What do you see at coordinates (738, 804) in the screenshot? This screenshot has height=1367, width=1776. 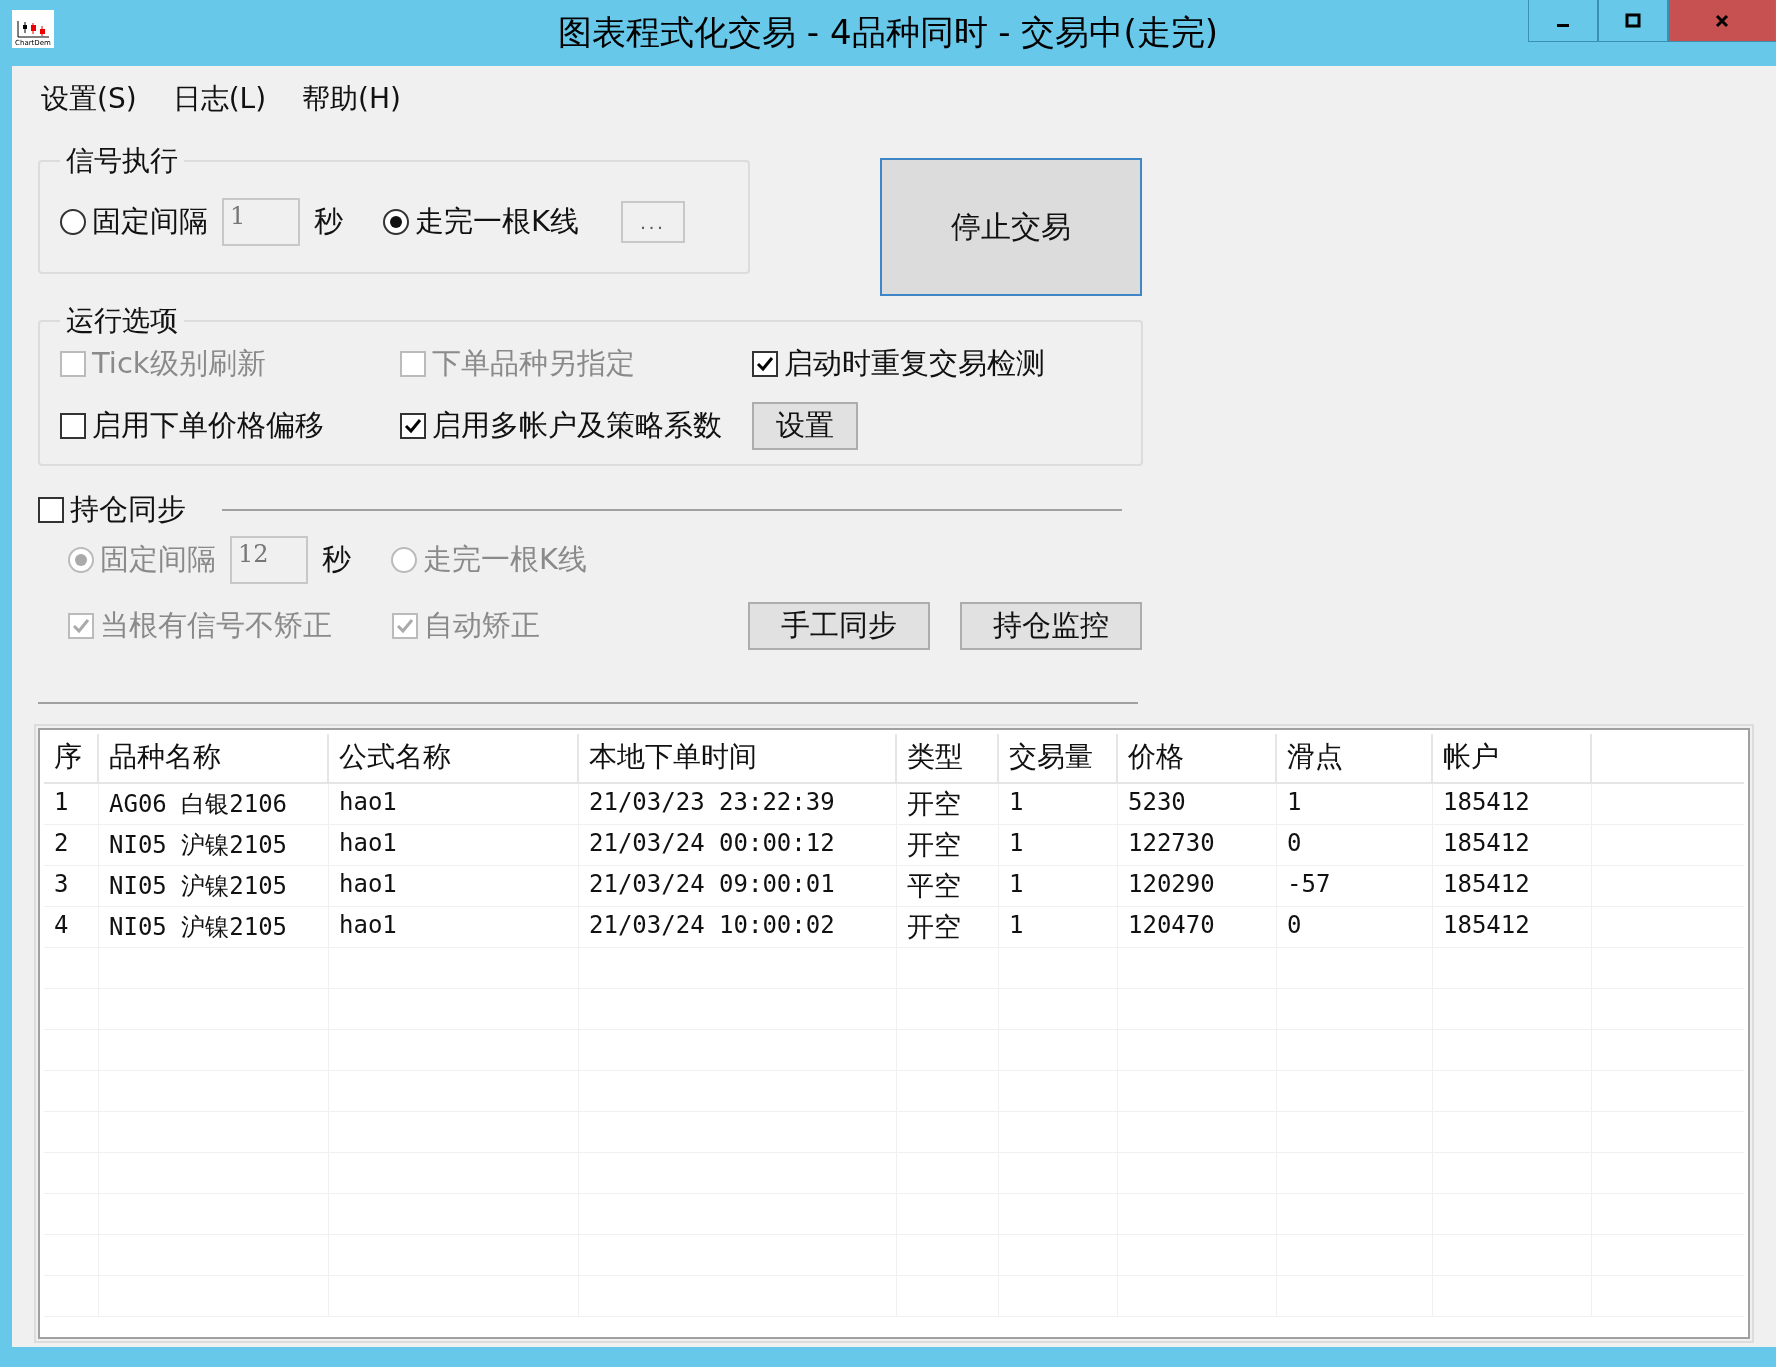 I see `table-cell: 21/03/23 23:22:39` at bounding box center [738, 804].